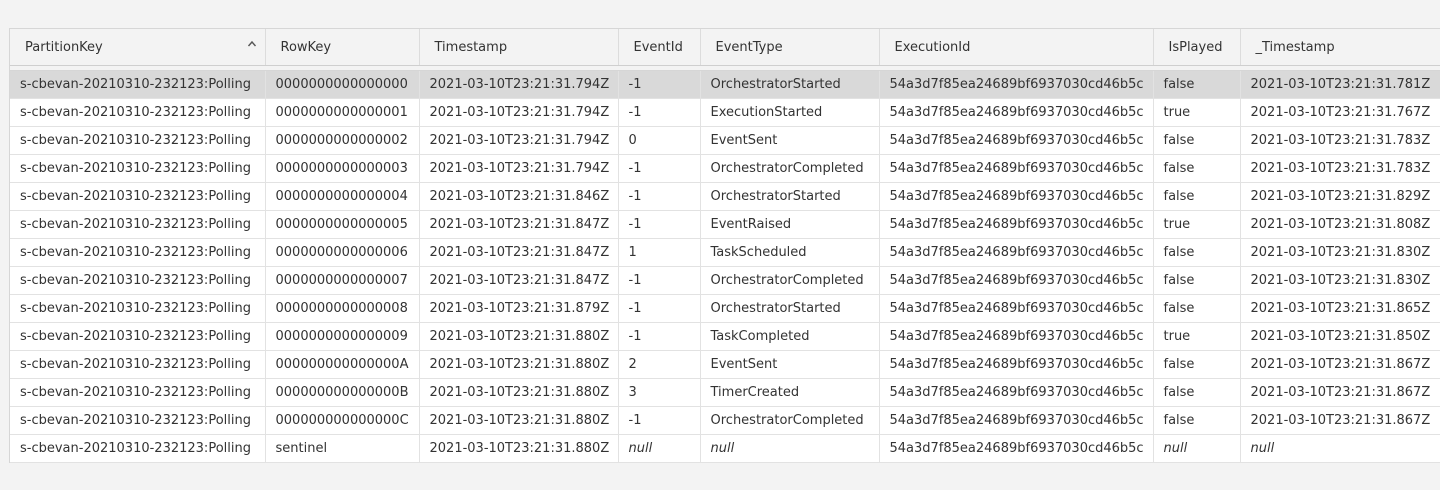  What do you see at coordinates (342, 84) in the screenshot?
I see `cell-rowkey: 0000000000000000` at bounding box center [342, 84].